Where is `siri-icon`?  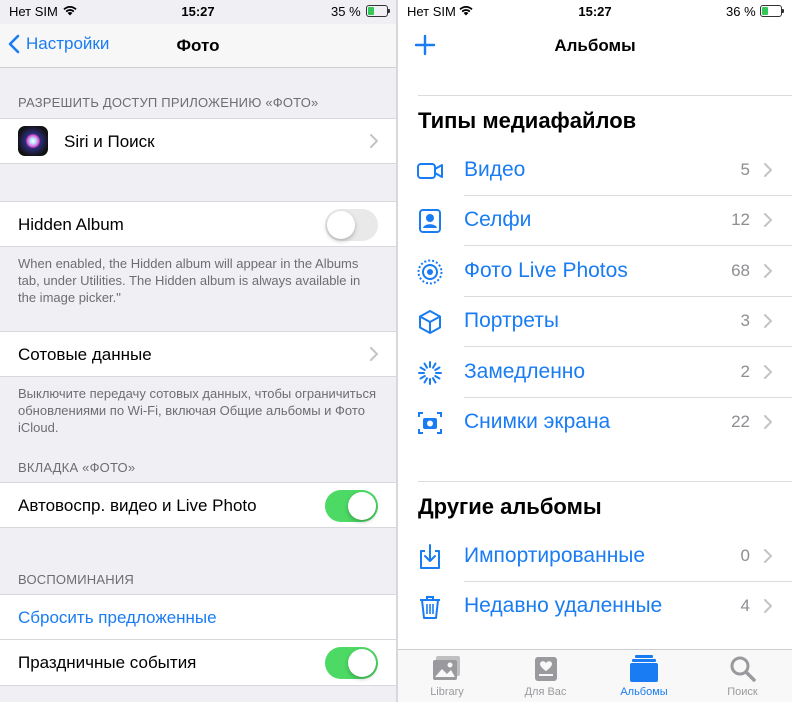
siri-icon is located at coordinates (33, 141).